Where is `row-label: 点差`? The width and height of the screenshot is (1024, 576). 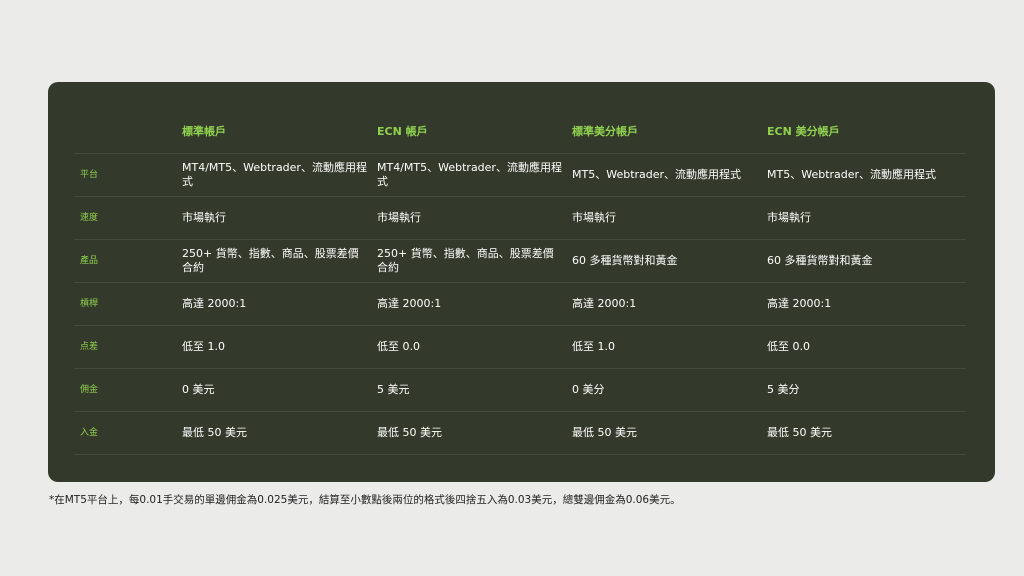
row-label: 点差 is located at coordinates (89, 347).